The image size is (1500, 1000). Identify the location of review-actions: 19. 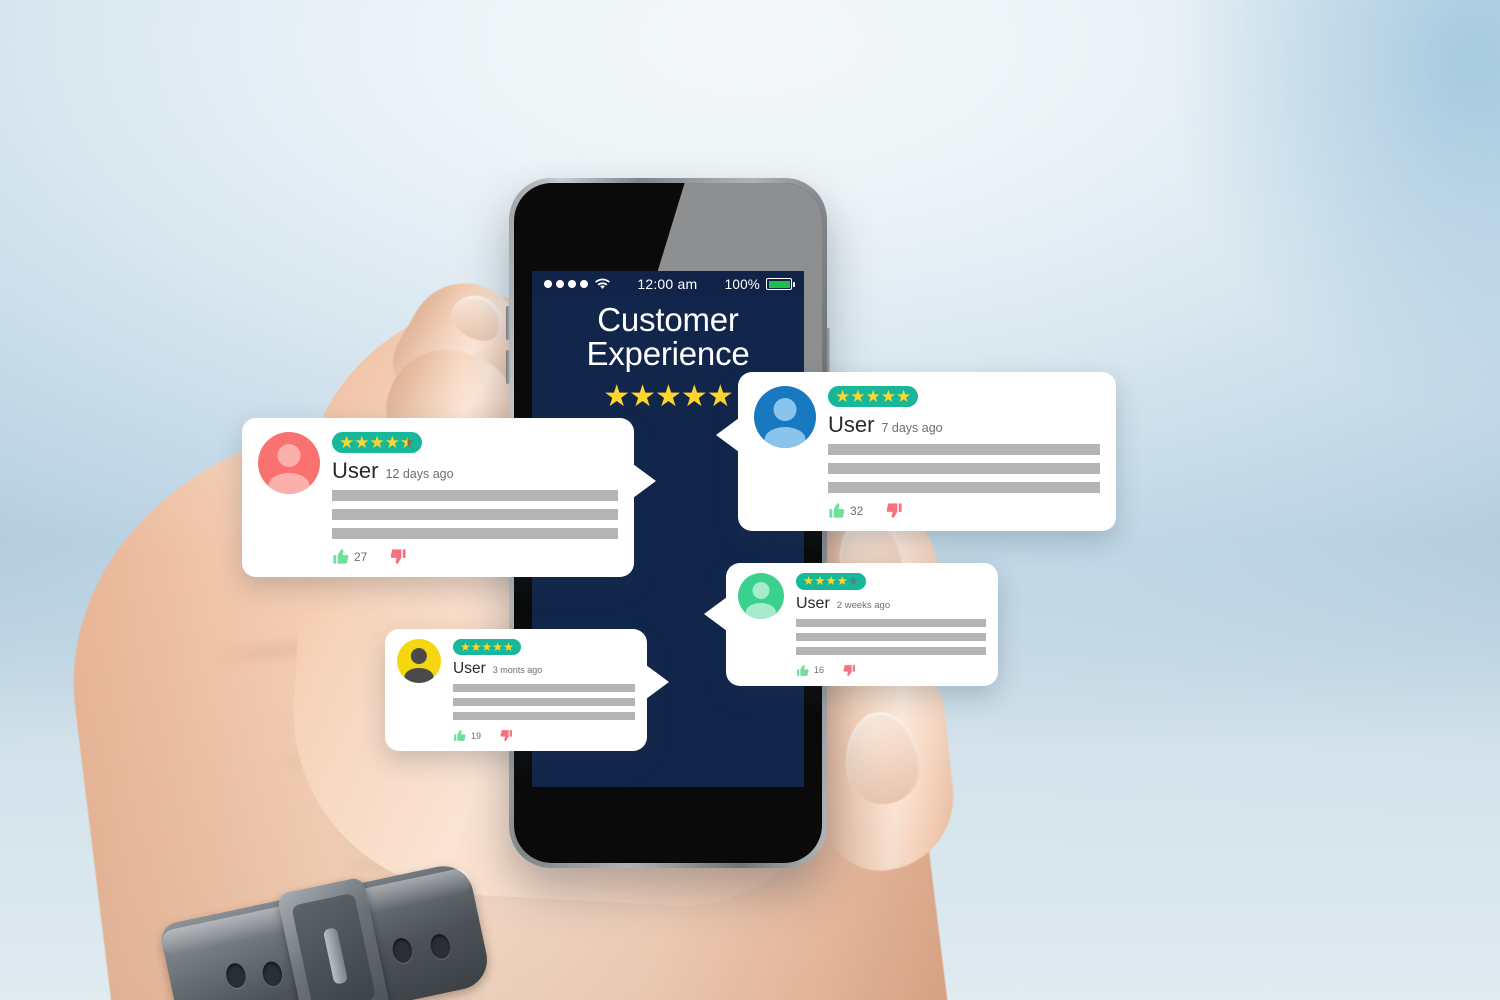
(544, 735).